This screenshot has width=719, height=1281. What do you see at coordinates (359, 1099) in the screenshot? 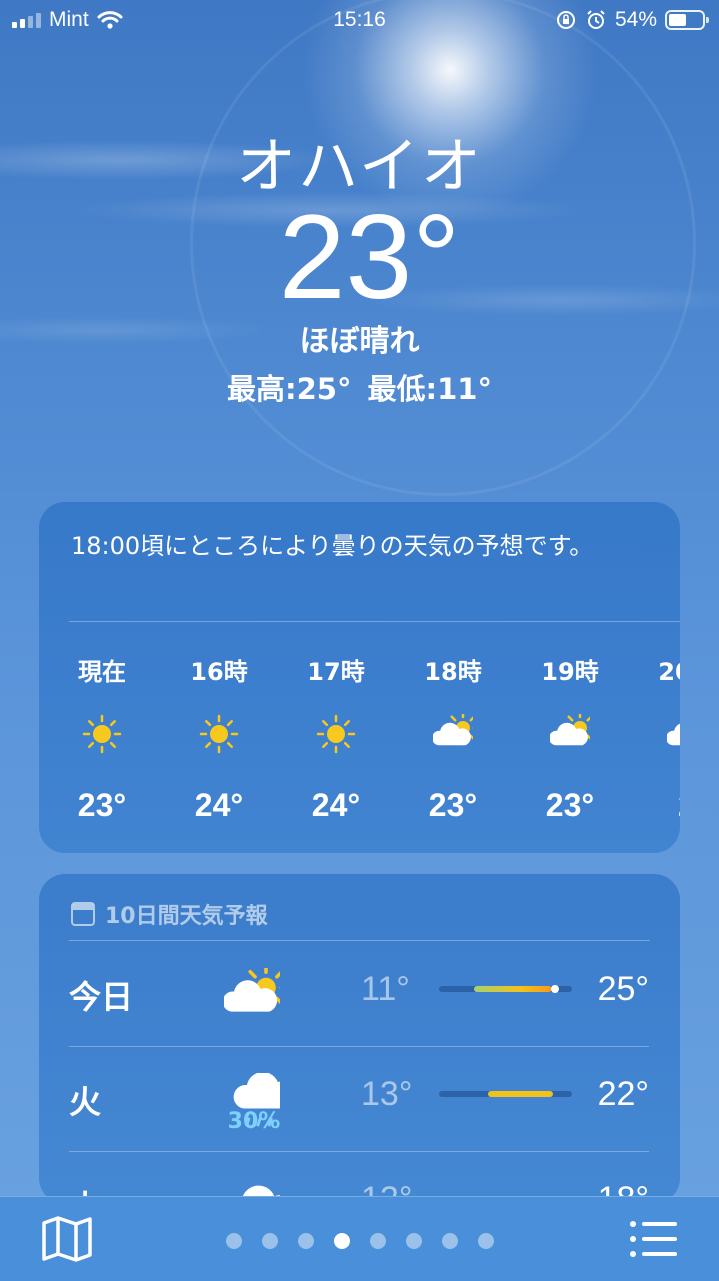
I see `forecast-day-row: 火 30% 13° 22°` at bounding box center [359, 1099].